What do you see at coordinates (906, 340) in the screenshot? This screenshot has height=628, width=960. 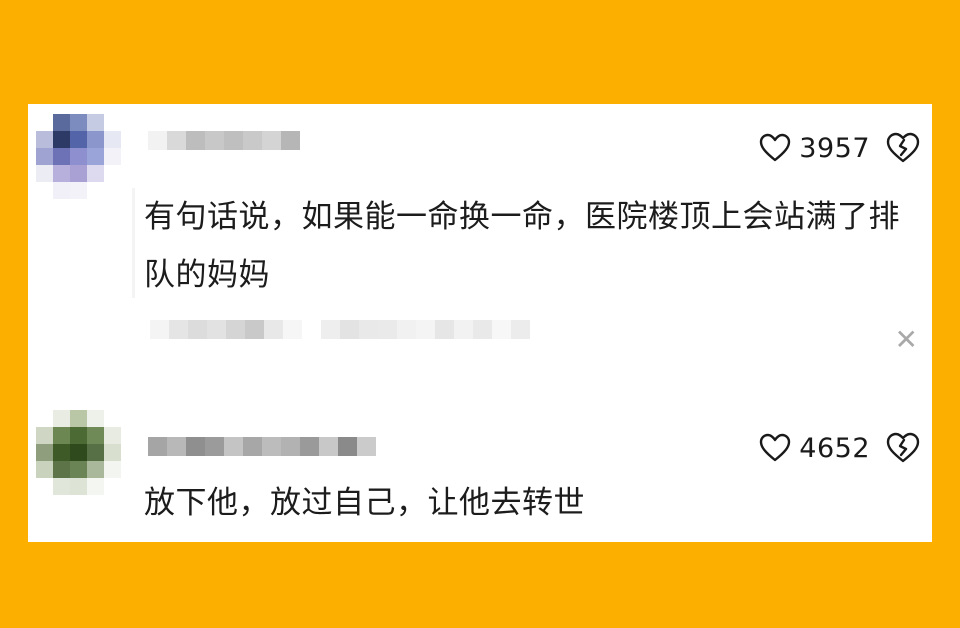 I see `close-icon: ✕` at bounding box center [906, 340].